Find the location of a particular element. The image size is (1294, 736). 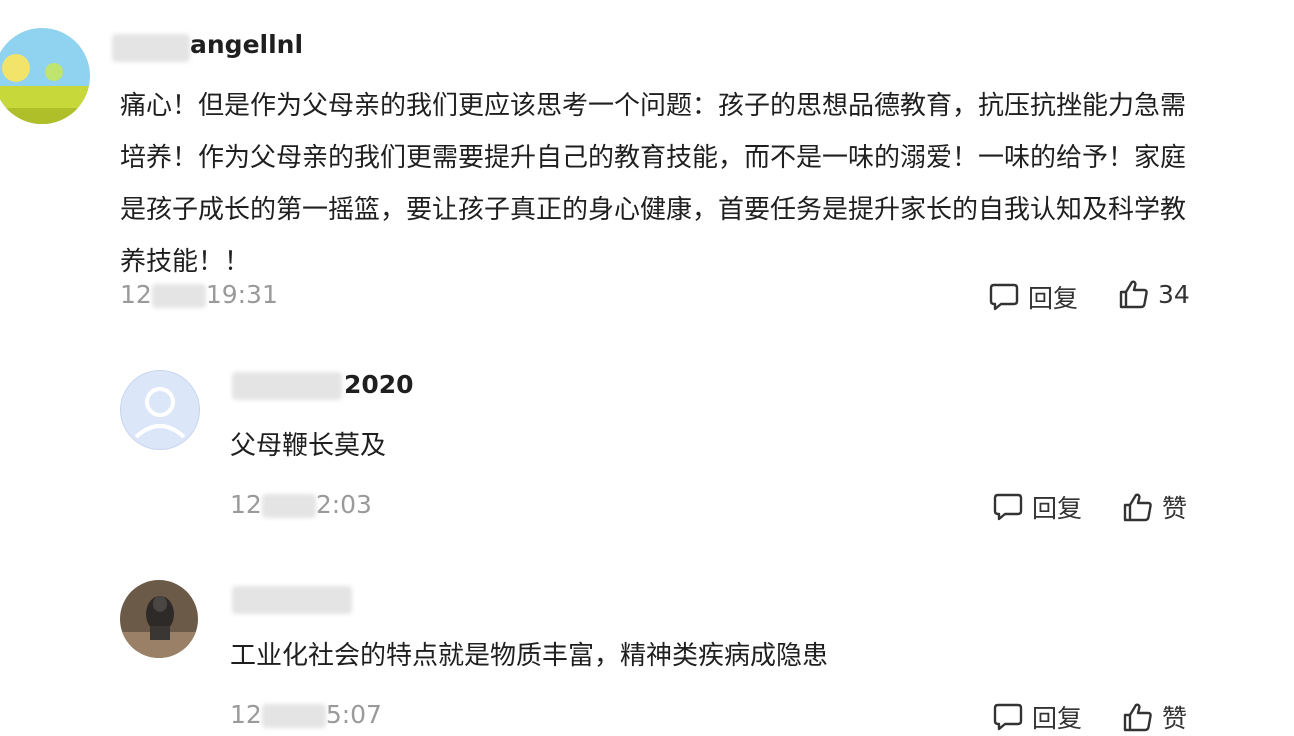

timestamp: 12 19:31 is located at coordinates (199, 294).